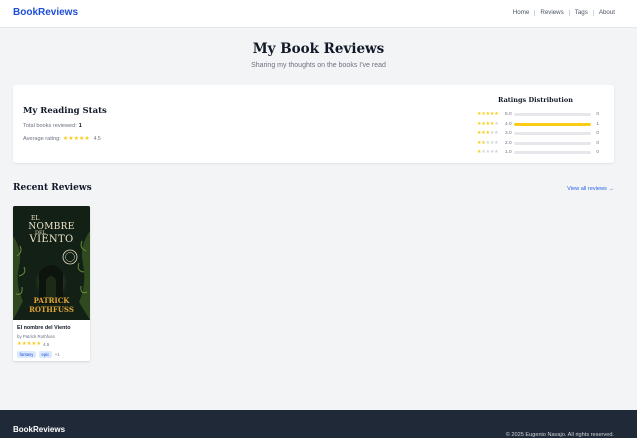 The height and width of the screenshot is (438, 637). Describe the element at coordinates (51, 263) in the screenshot. I see `book-cover: EL NOMBRE DEL VIENTO PATRICK ROTHFUSS` at that location.